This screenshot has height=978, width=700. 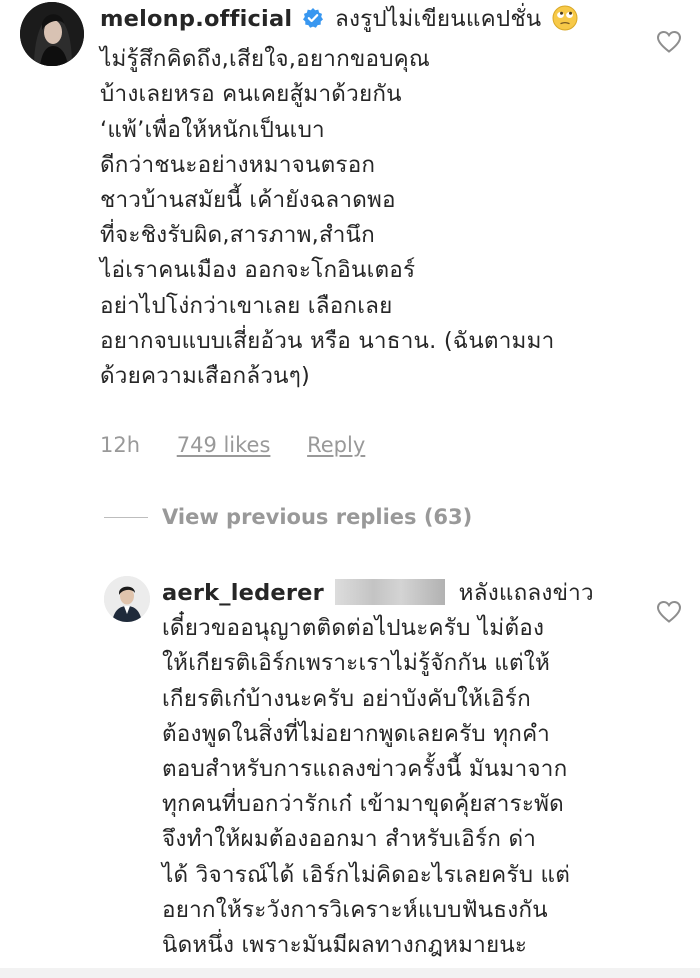 I want to click on comment-line: ที่จะชิงรับผิด,สารภาพ,สำนึก, so click(x=237, y=235).